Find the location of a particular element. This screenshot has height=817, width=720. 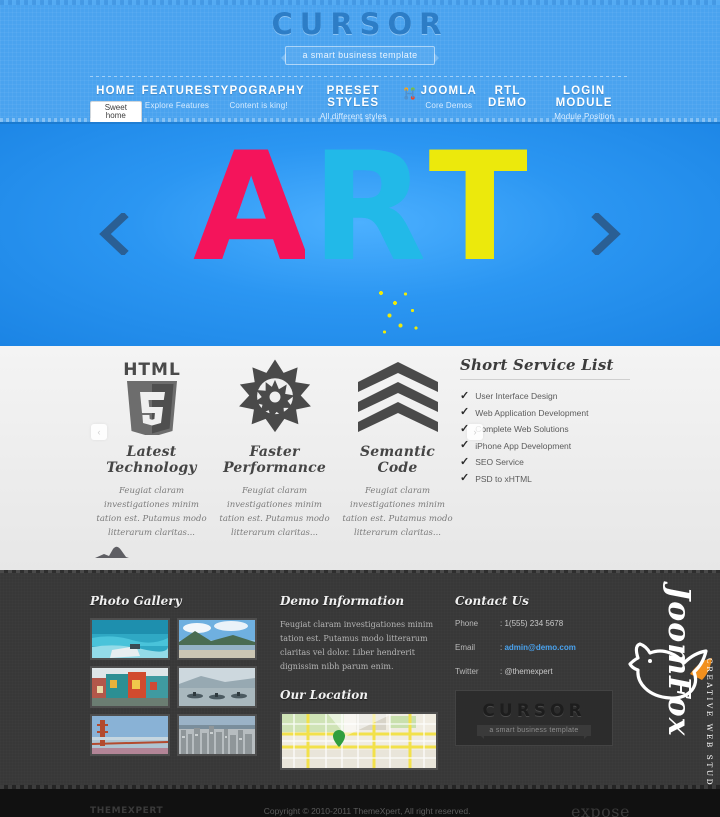

contact-label-phone: Phone is located at coordinates (467, 623).